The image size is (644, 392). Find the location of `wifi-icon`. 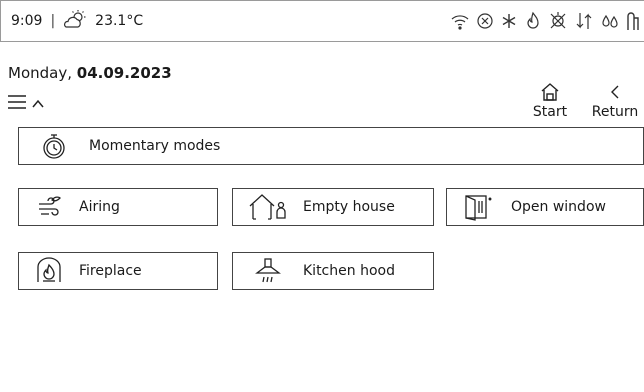

wifi-icon is located at coordinates (460, 21).